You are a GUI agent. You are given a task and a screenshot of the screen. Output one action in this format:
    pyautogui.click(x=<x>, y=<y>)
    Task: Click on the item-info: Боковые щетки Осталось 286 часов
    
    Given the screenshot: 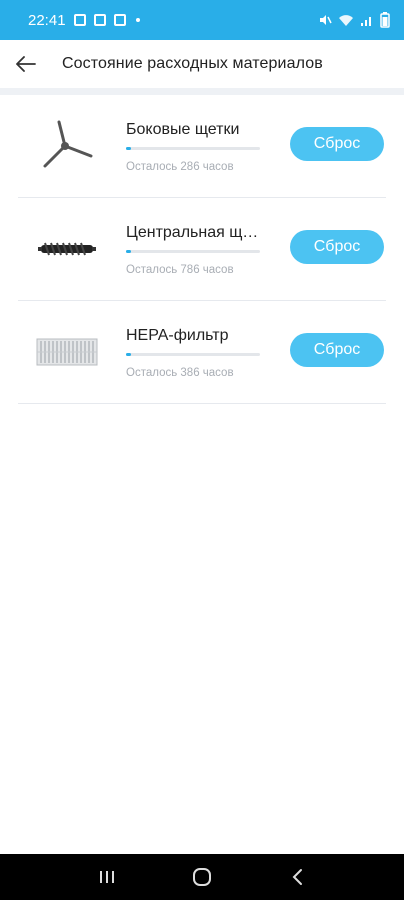 What is the action you would take?
    pyautogui.click(x=196, y=147)
    